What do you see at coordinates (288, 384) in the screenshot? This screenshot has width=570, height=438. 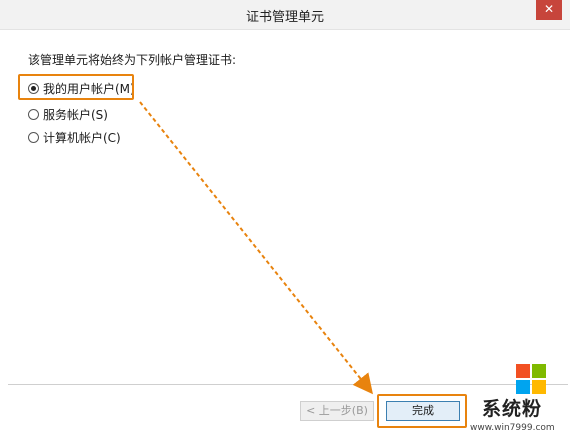 I see `footer-divider` at bounding box center [288, 384].